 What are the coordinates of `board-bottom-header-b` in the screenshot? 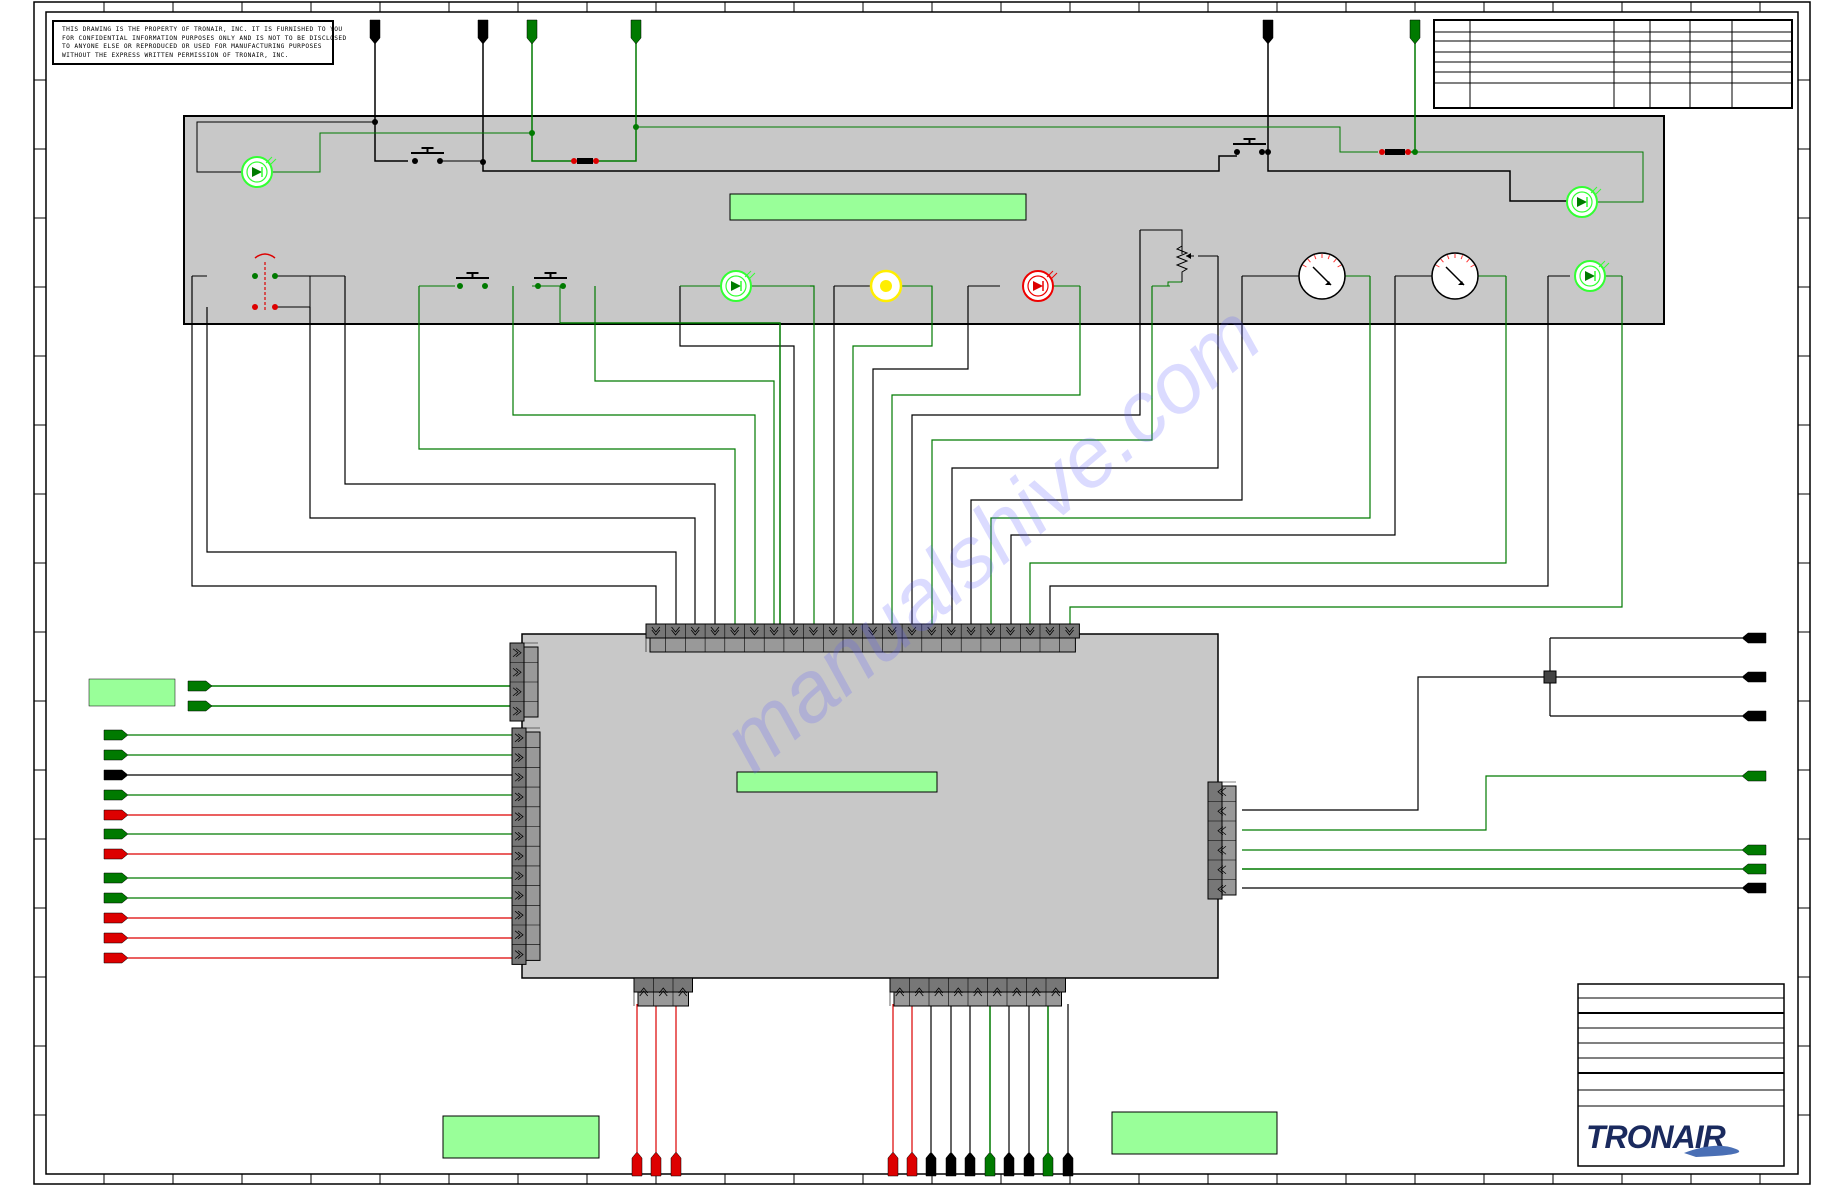 It's located at (977, 992).